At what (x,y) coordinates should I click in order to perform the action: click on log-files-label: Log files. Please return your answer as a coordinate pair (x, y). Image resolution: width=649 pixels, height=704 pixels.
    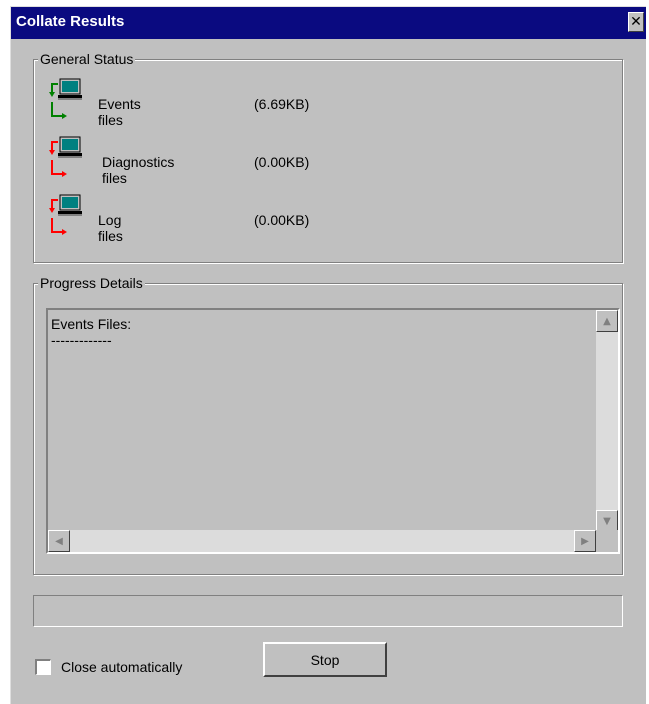
    Looking at the image, I should click on (110, 228).